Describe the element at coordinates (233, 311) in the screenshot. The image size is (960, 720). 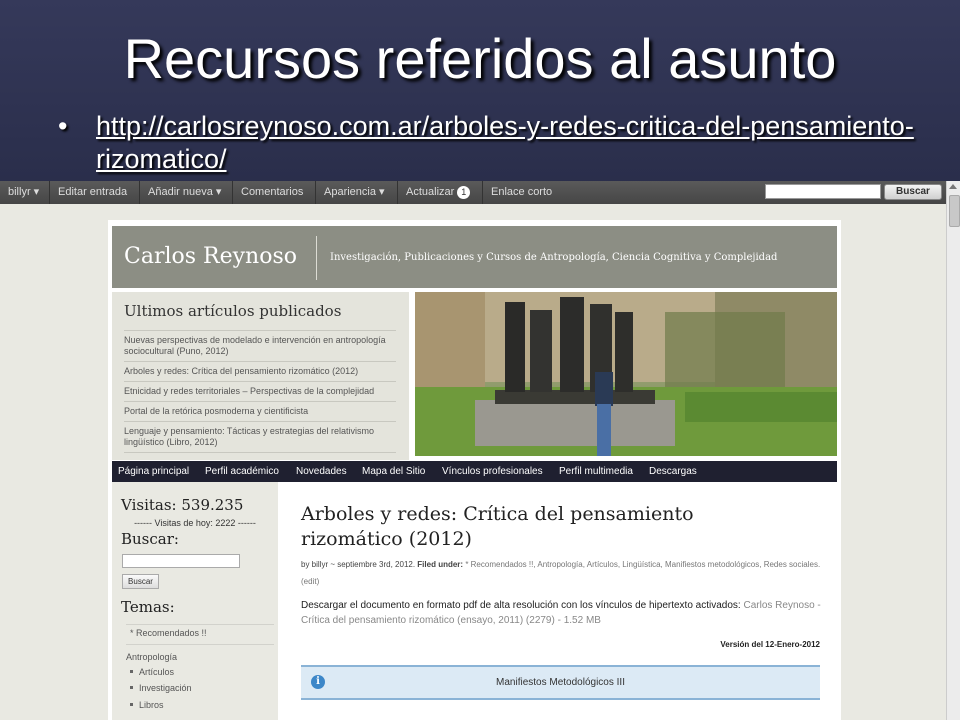
I see `latest-articles-heading: Ultimos artículos publicados` at that location.